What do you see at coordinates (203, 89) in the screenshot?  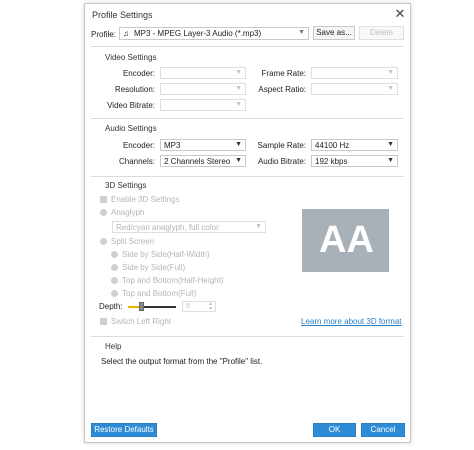 I see `resolution-select: ▼` at bounding box center [203, 89].